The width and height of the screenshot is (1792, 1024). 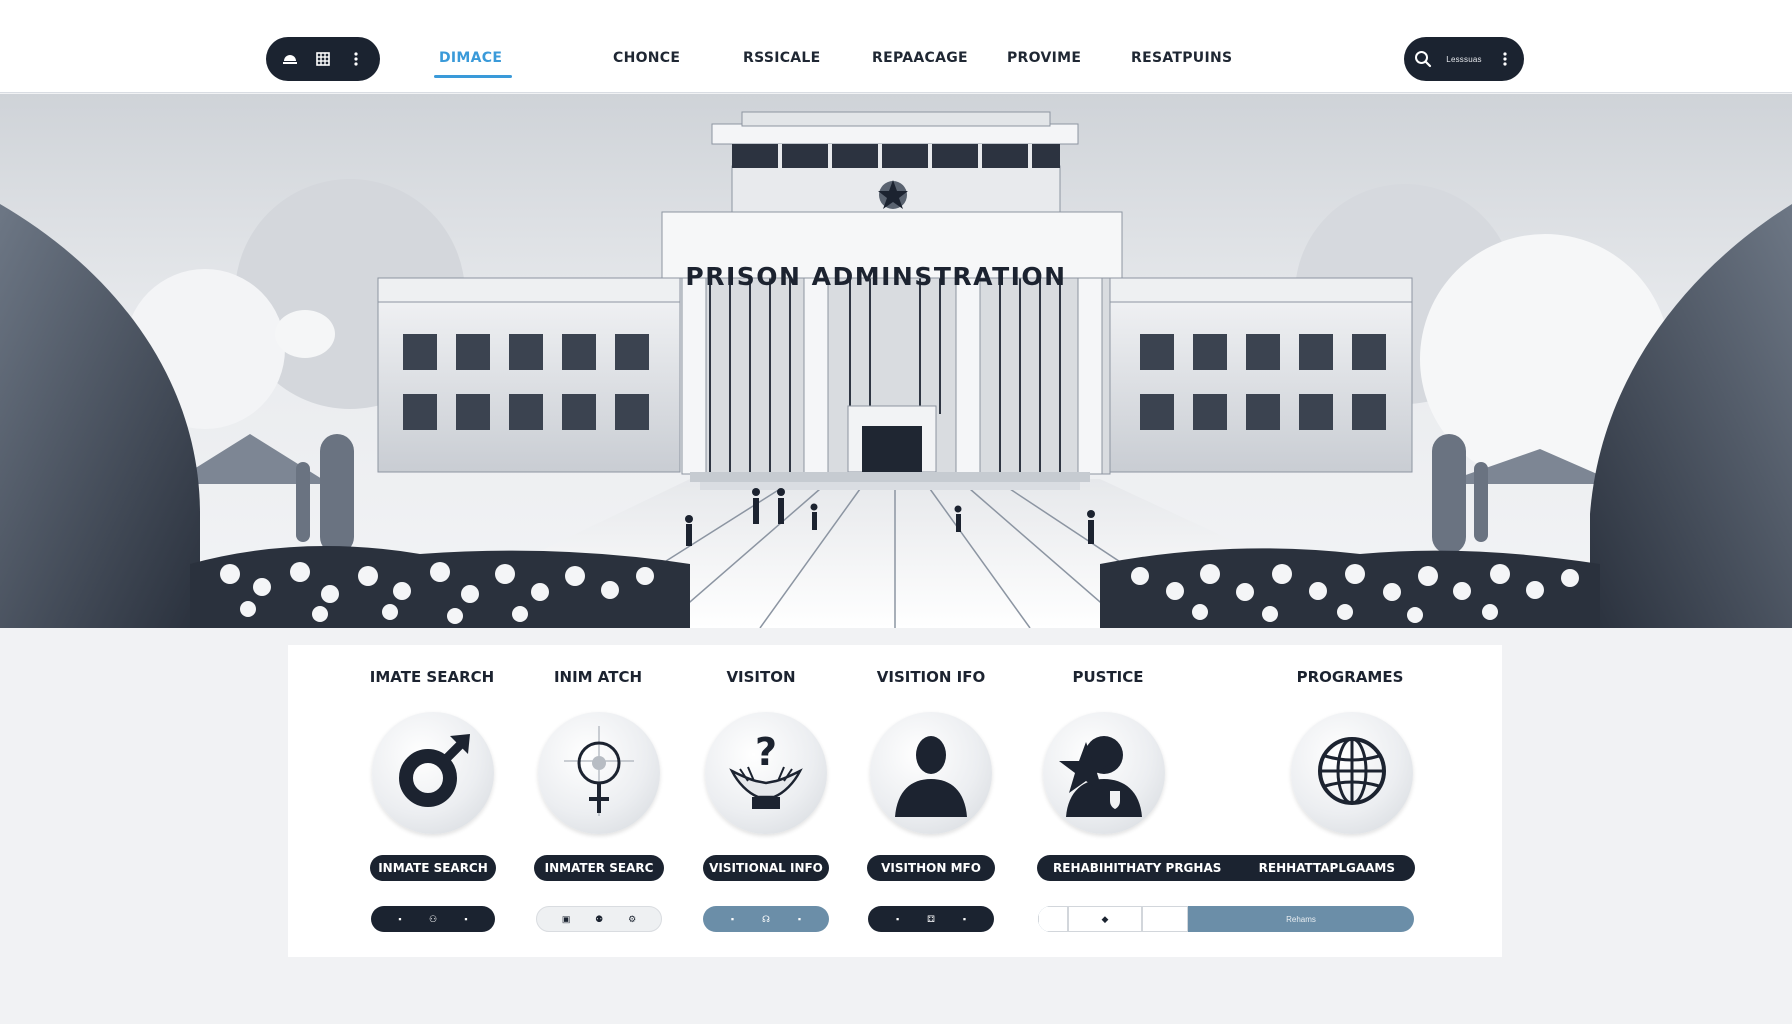 I want to click on globe-icon, so click(x=1352, y=773).